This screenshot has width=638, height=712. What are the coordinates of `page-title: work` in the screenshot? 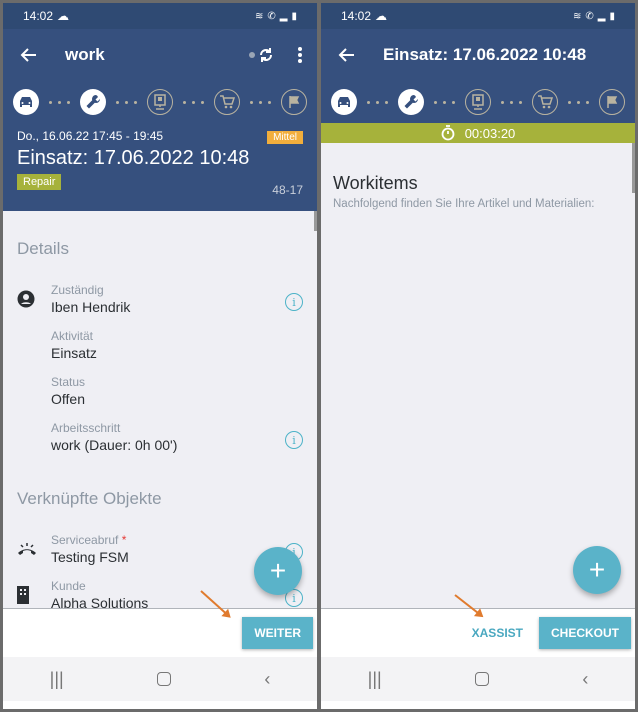 It's located at (85, 54).